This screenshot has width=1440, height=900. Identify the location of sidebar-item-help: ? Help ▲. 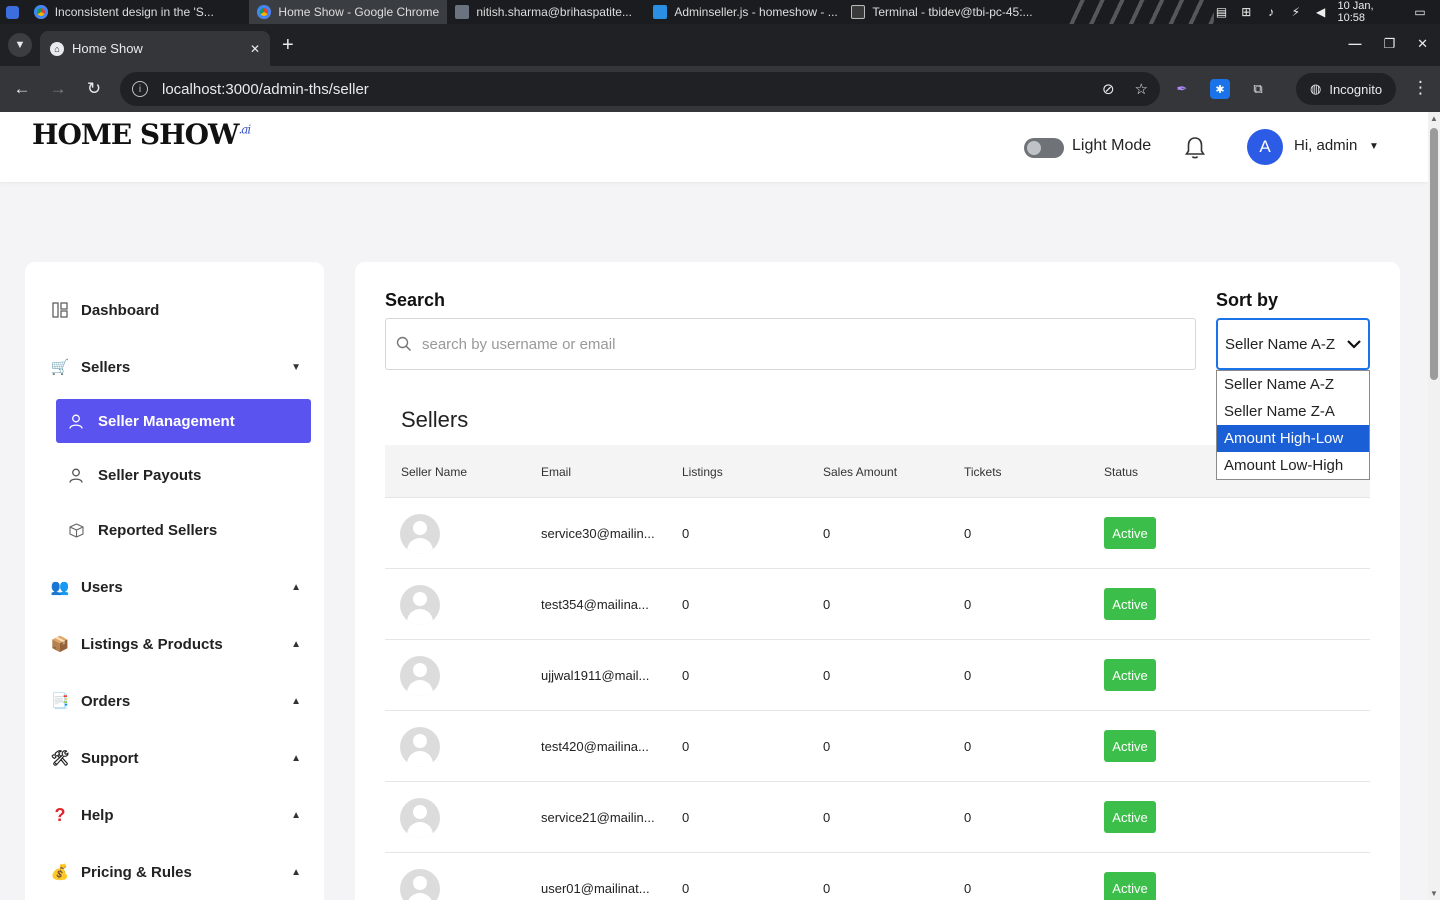
(175, 815).